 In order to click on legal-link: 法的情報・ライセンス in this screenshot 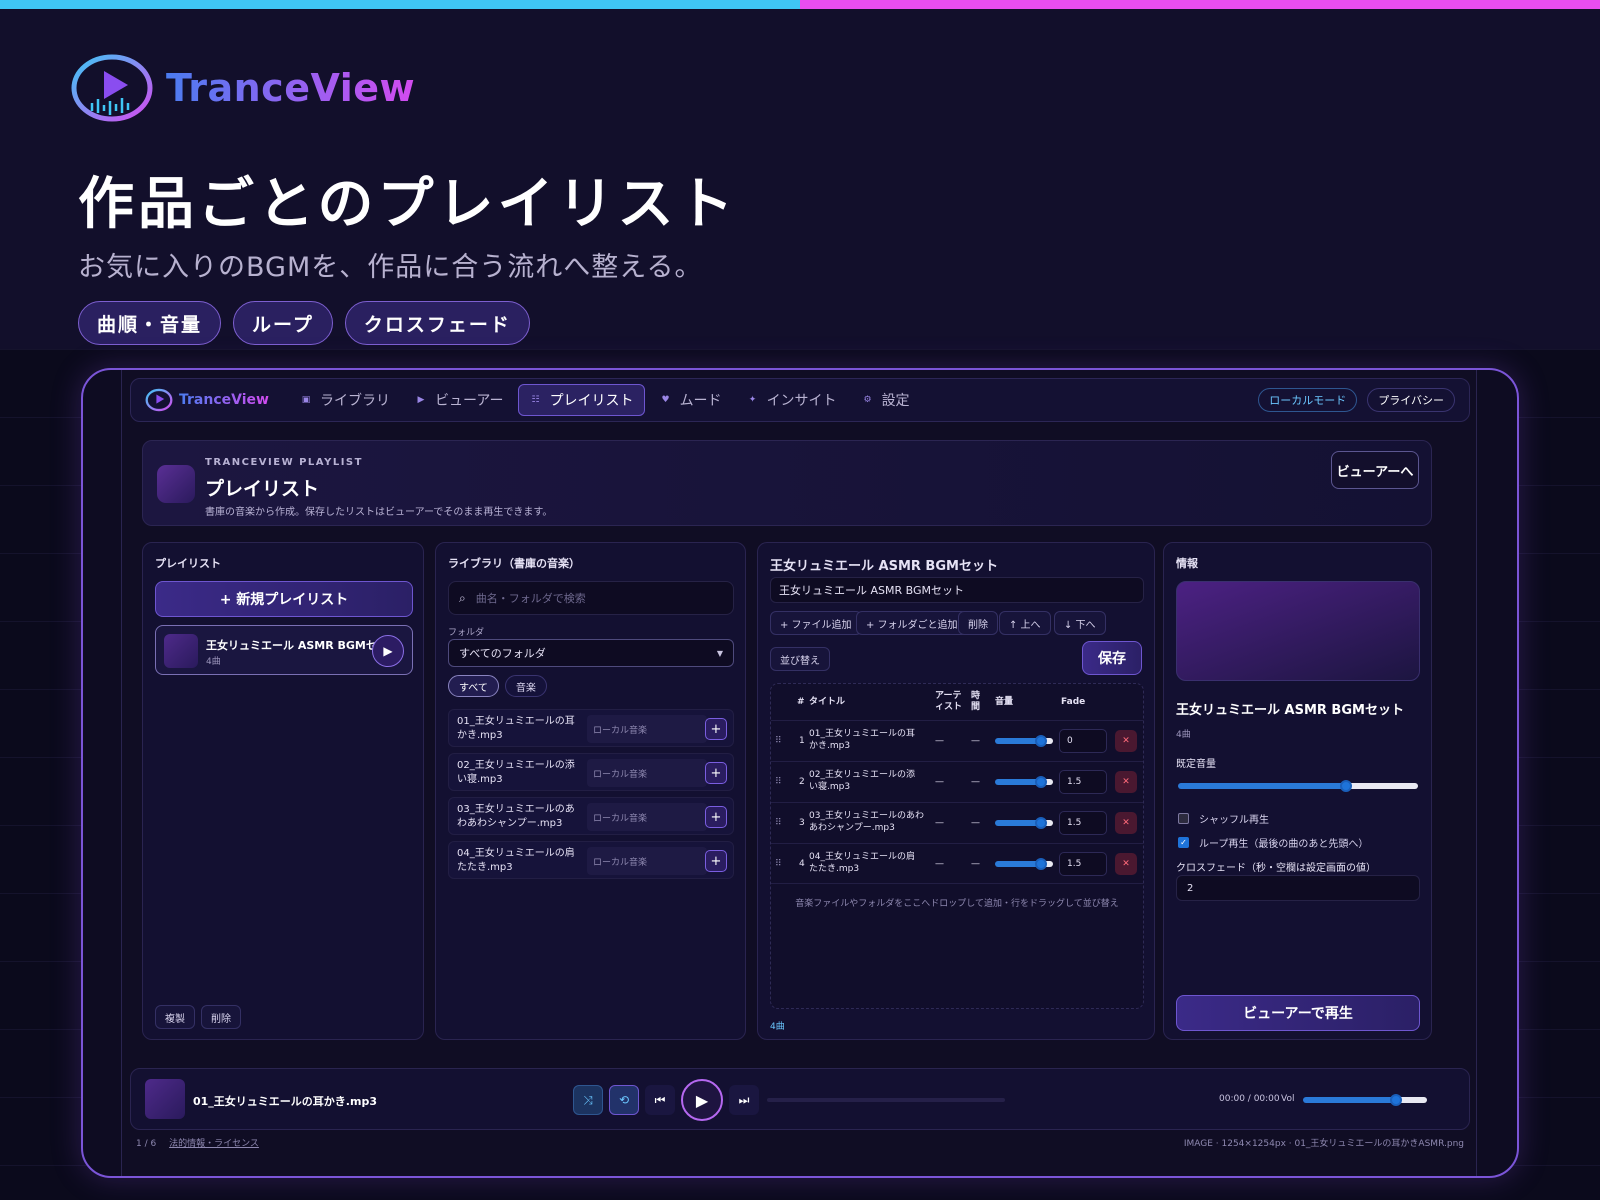, I will do `click(214, 1144)`.